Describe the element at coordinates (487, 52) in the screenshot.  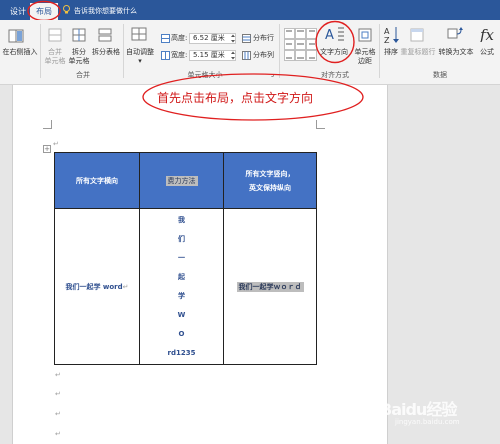
I see `formula-button: 公式` at that location.